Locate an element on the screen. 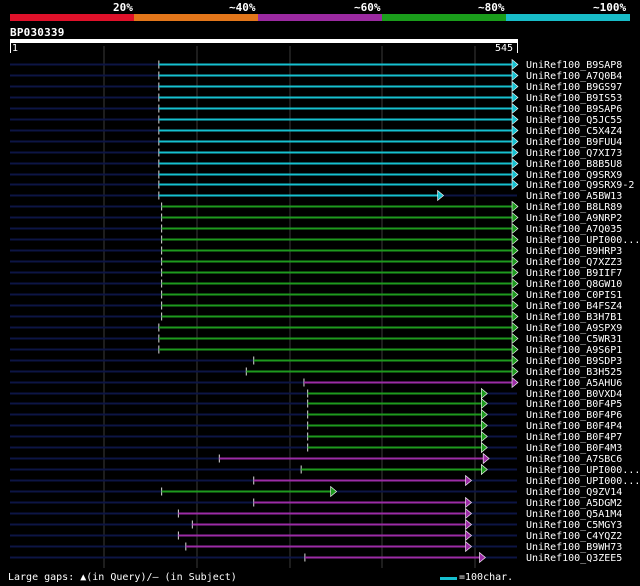 This screenshot has height=586, width=640. hit-label: UniRef100_C4YQZ2 is located at coordinates (574, 536).